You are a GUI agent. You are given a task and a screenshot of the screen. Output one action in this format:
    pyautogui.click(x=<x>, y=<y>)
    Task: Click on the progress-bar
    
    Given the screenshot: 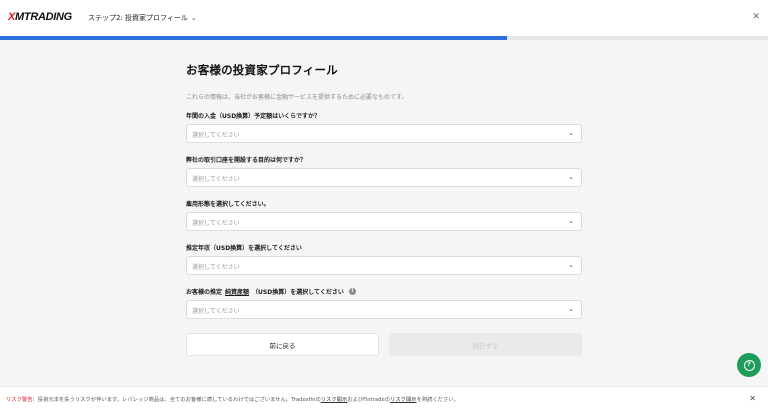 What is the action you would take?
    pyautogui.click(x=384, y=38)
    